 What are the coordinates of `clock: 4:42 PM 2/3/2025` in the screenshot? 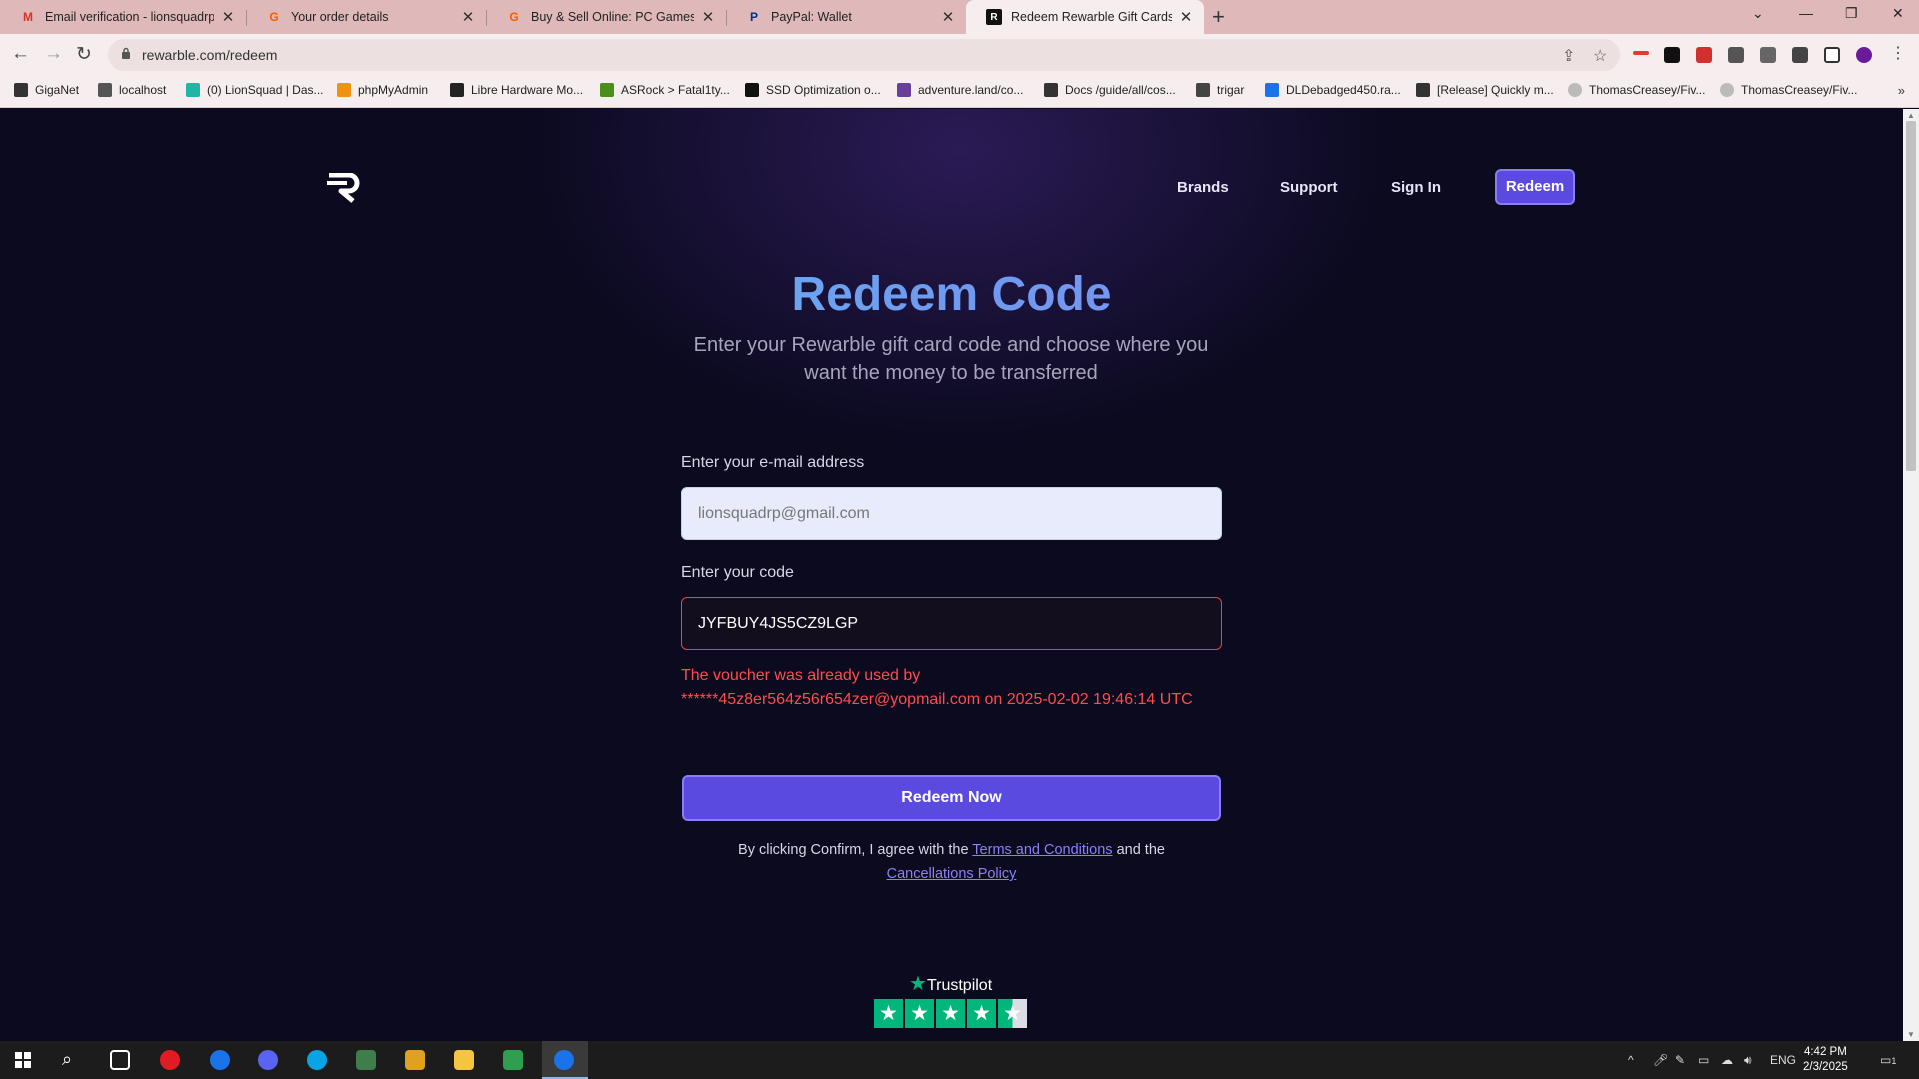 It's located at (1825, 1060).